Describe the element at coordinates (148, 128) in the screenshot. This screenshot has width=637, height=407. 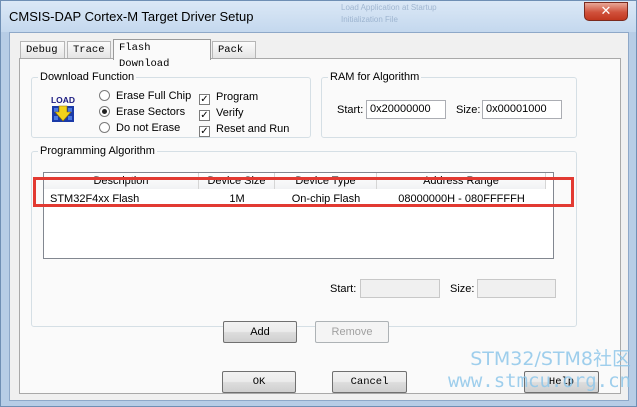
I see `do-not-erase-label: Do not Erase` at that location.